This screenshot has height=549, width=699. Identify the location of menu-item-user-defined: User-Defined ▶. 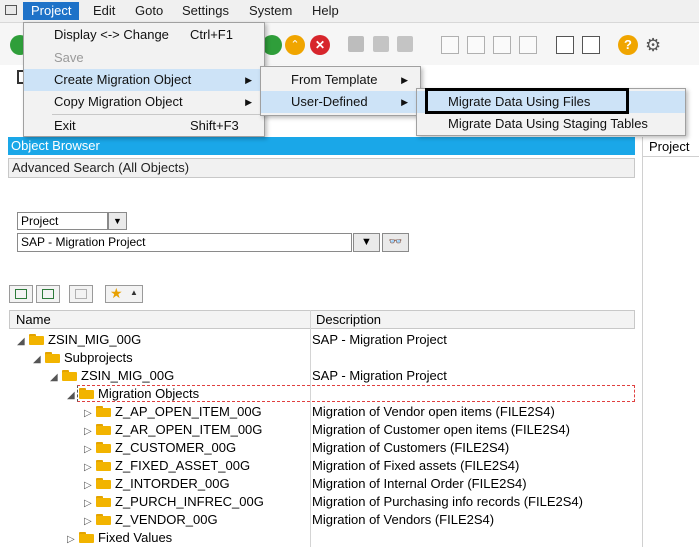
(340, 102).